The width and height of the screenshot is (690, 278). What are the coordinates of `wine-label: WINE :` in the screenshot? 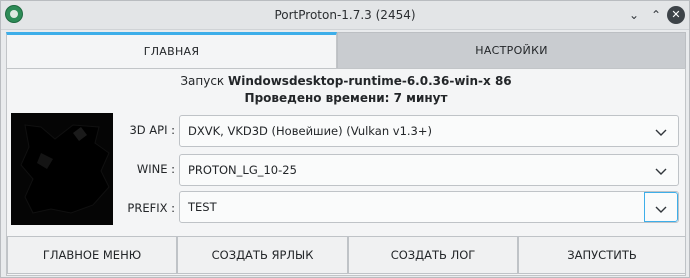 It's located at (155, 169).